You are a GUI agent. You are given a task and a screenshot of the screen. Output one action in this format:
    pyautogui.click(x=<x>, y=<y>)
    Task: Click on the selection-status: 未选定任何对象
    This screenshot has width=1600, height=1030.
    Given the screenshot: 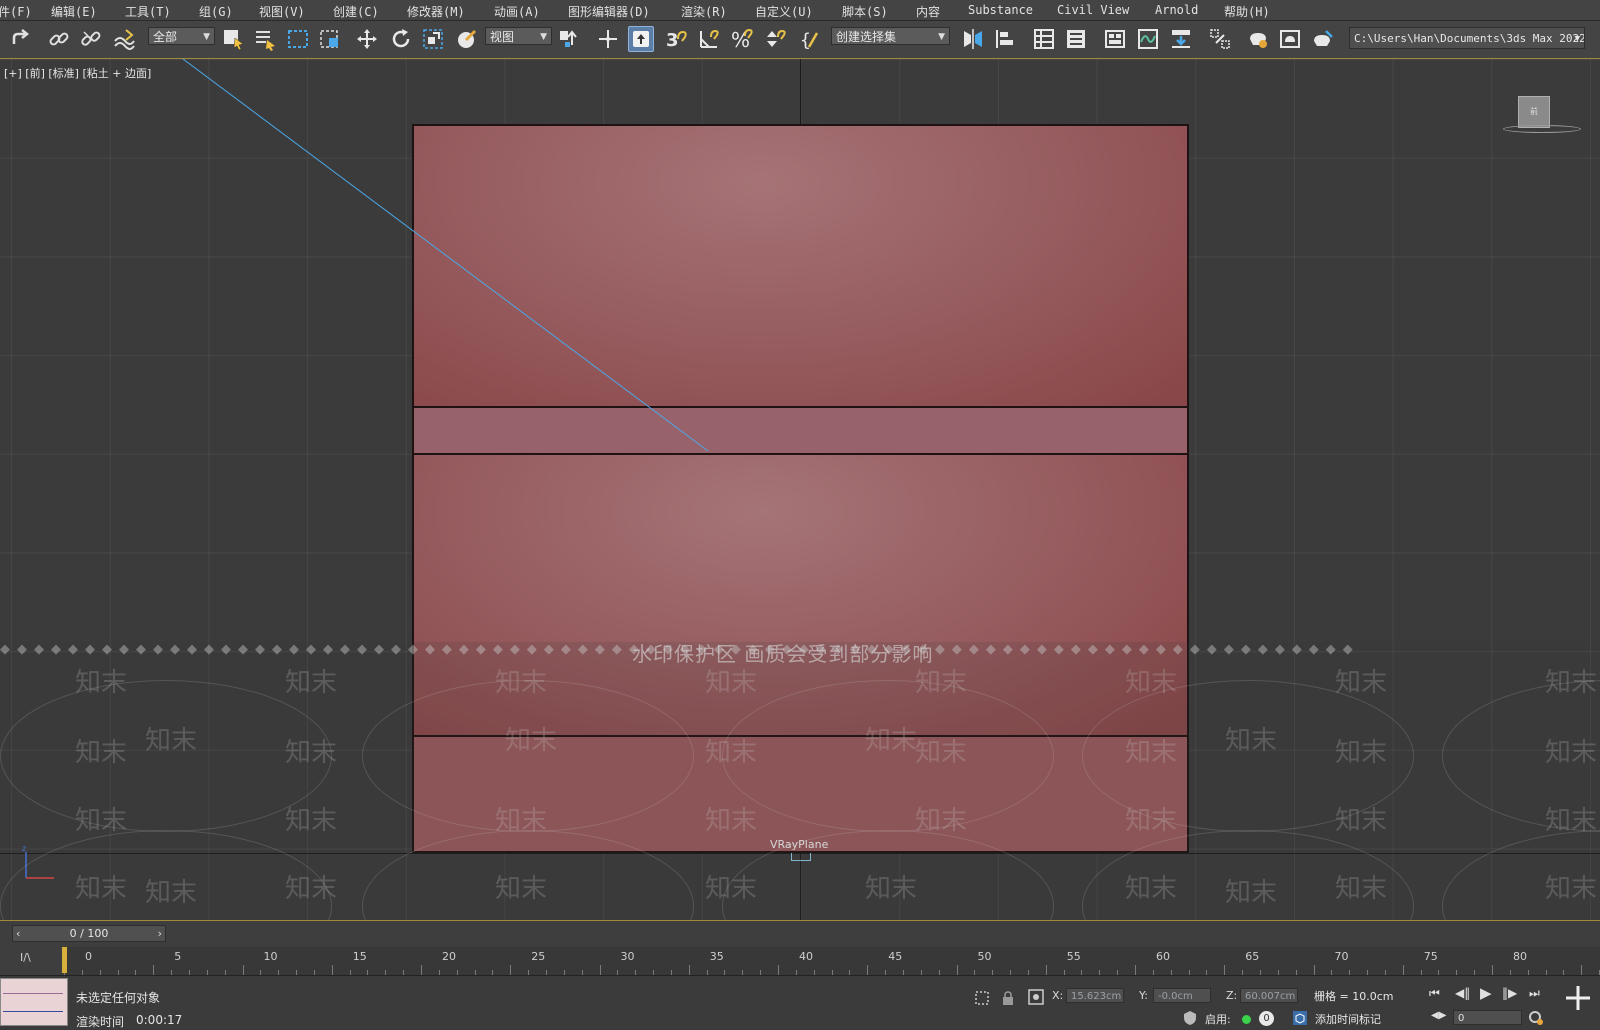 What is the action you would take?
    pyautogui.click(x=118, y=998)
    